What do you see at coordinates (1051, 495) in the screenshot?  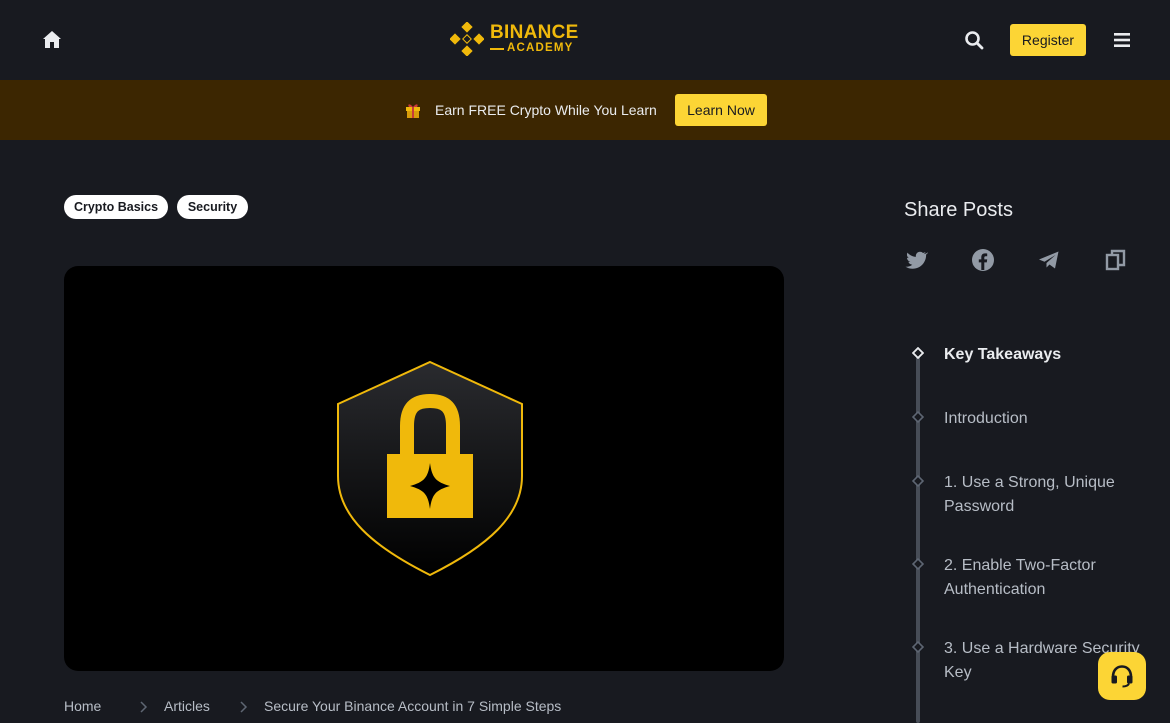 I see `toc-item-strong-password: 1. Use a Strong, Unique Password` at bounding box center [1051, 495].